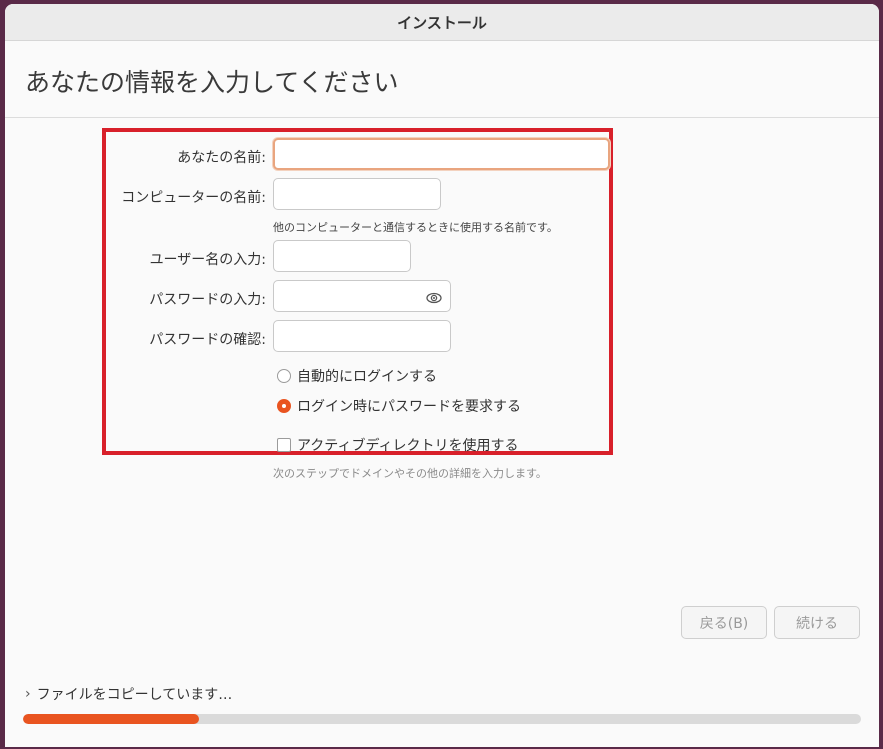 This screenshot has height=749, width=883. I want to click on progress-fill, so click(111, 719).